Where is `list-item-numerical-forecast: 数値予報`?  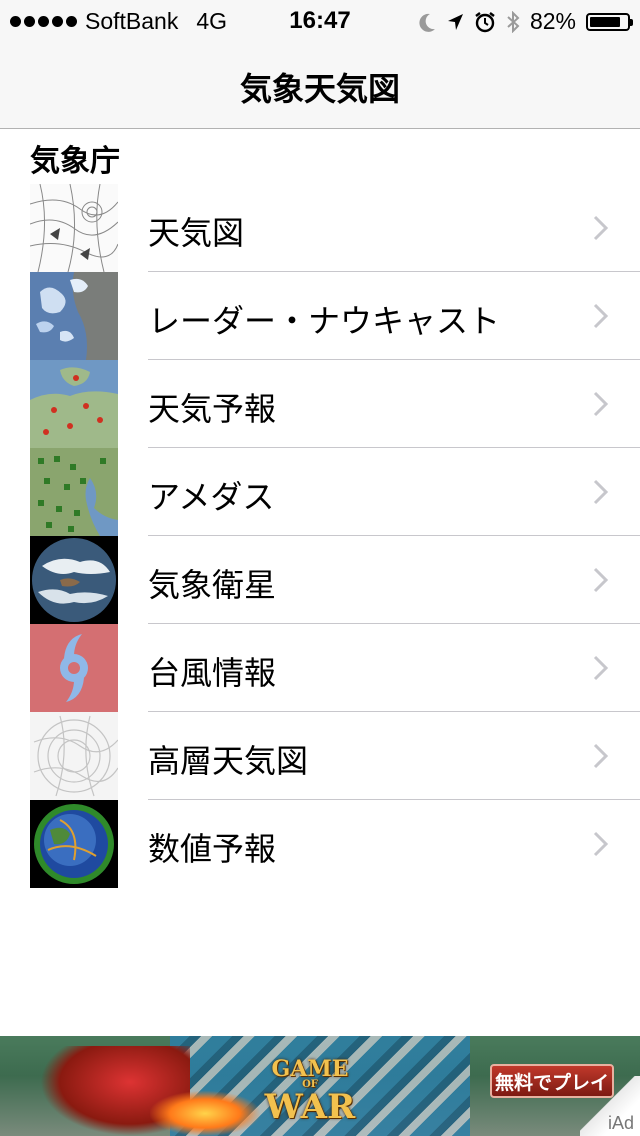 list-item-numerical-forecast: 数値予報 is located at coordinates (320, 844).